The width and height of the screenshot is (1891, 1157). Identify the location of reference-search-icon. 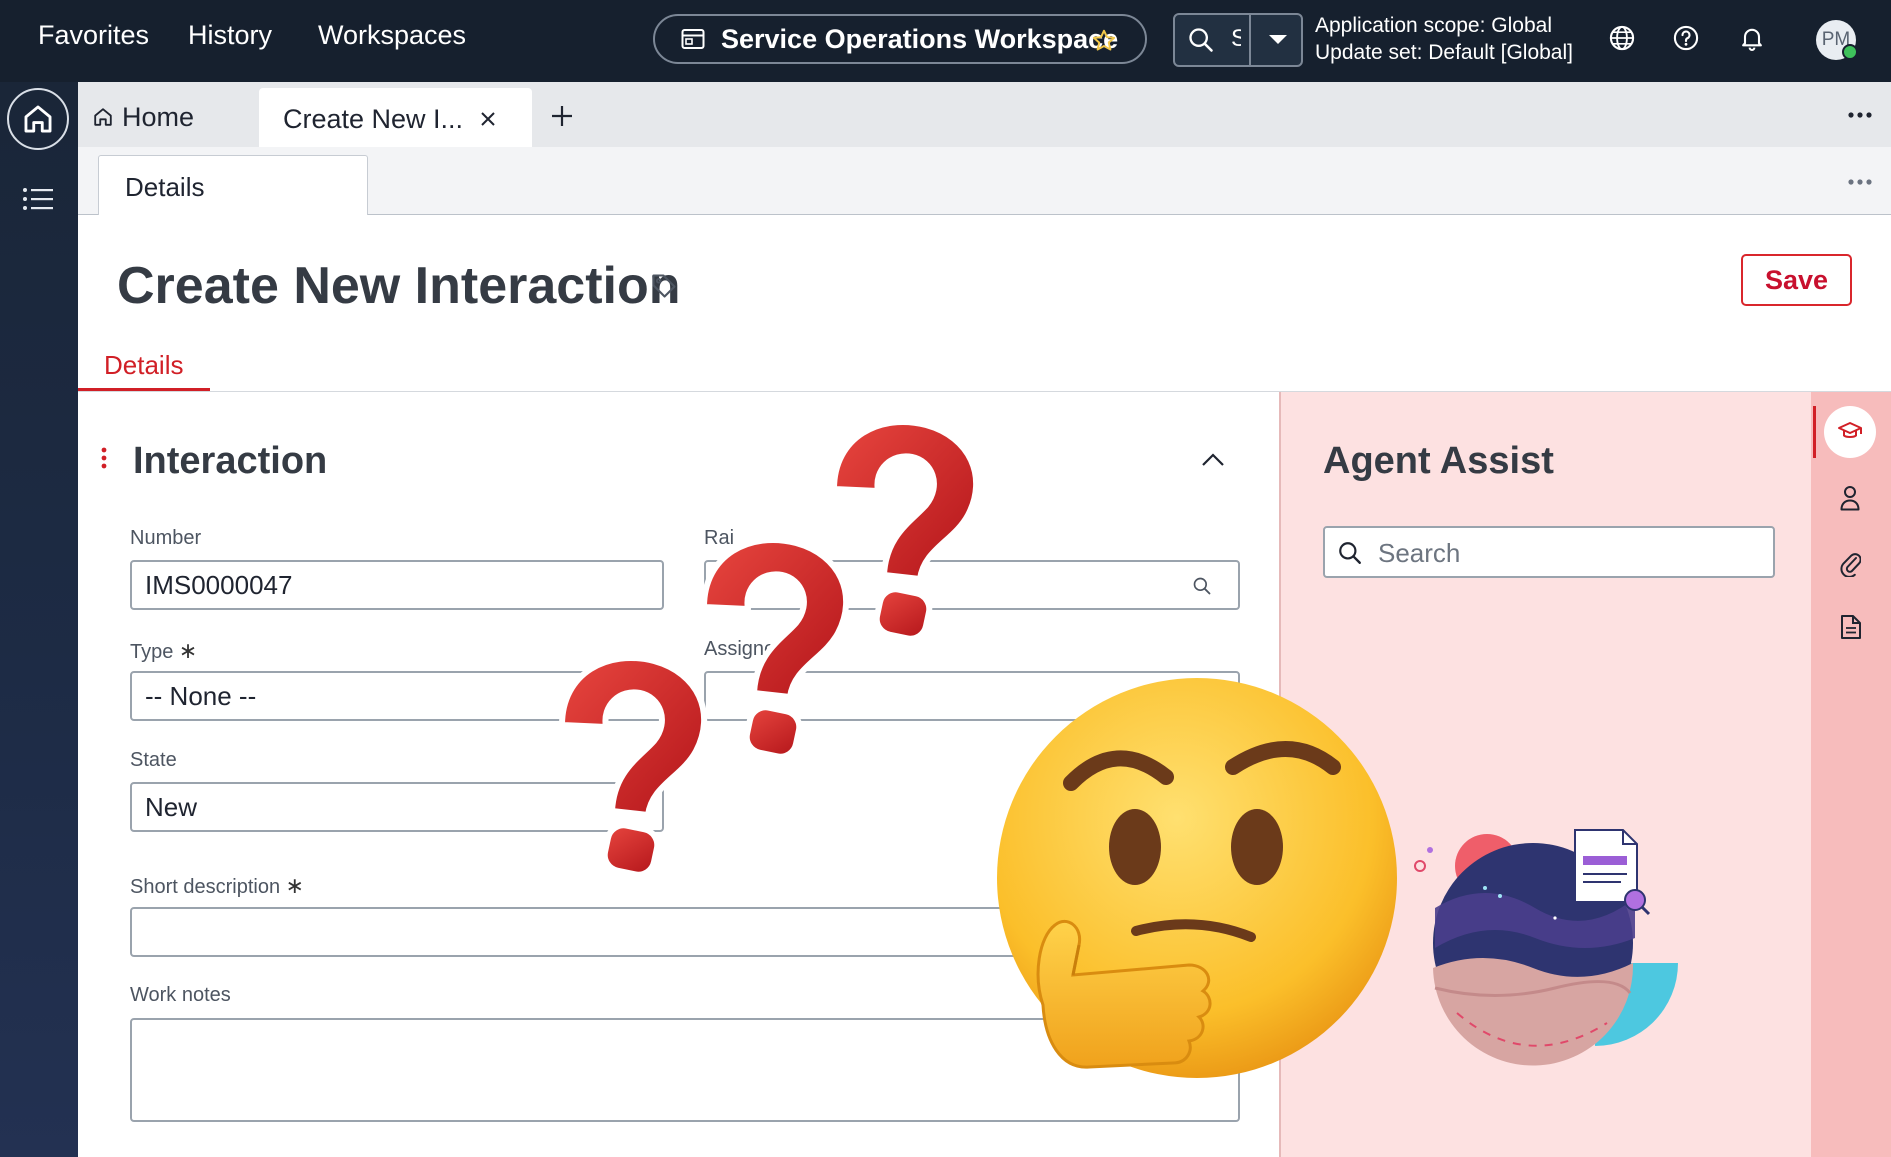
(1202, 586).